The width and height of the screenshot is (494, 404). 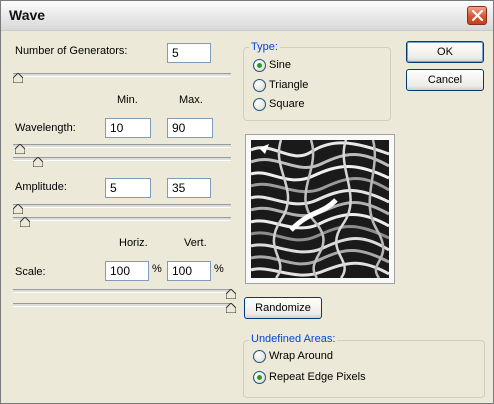 I want to click on wrap-around-option: Wrap Around, so click(x=353, y=357).